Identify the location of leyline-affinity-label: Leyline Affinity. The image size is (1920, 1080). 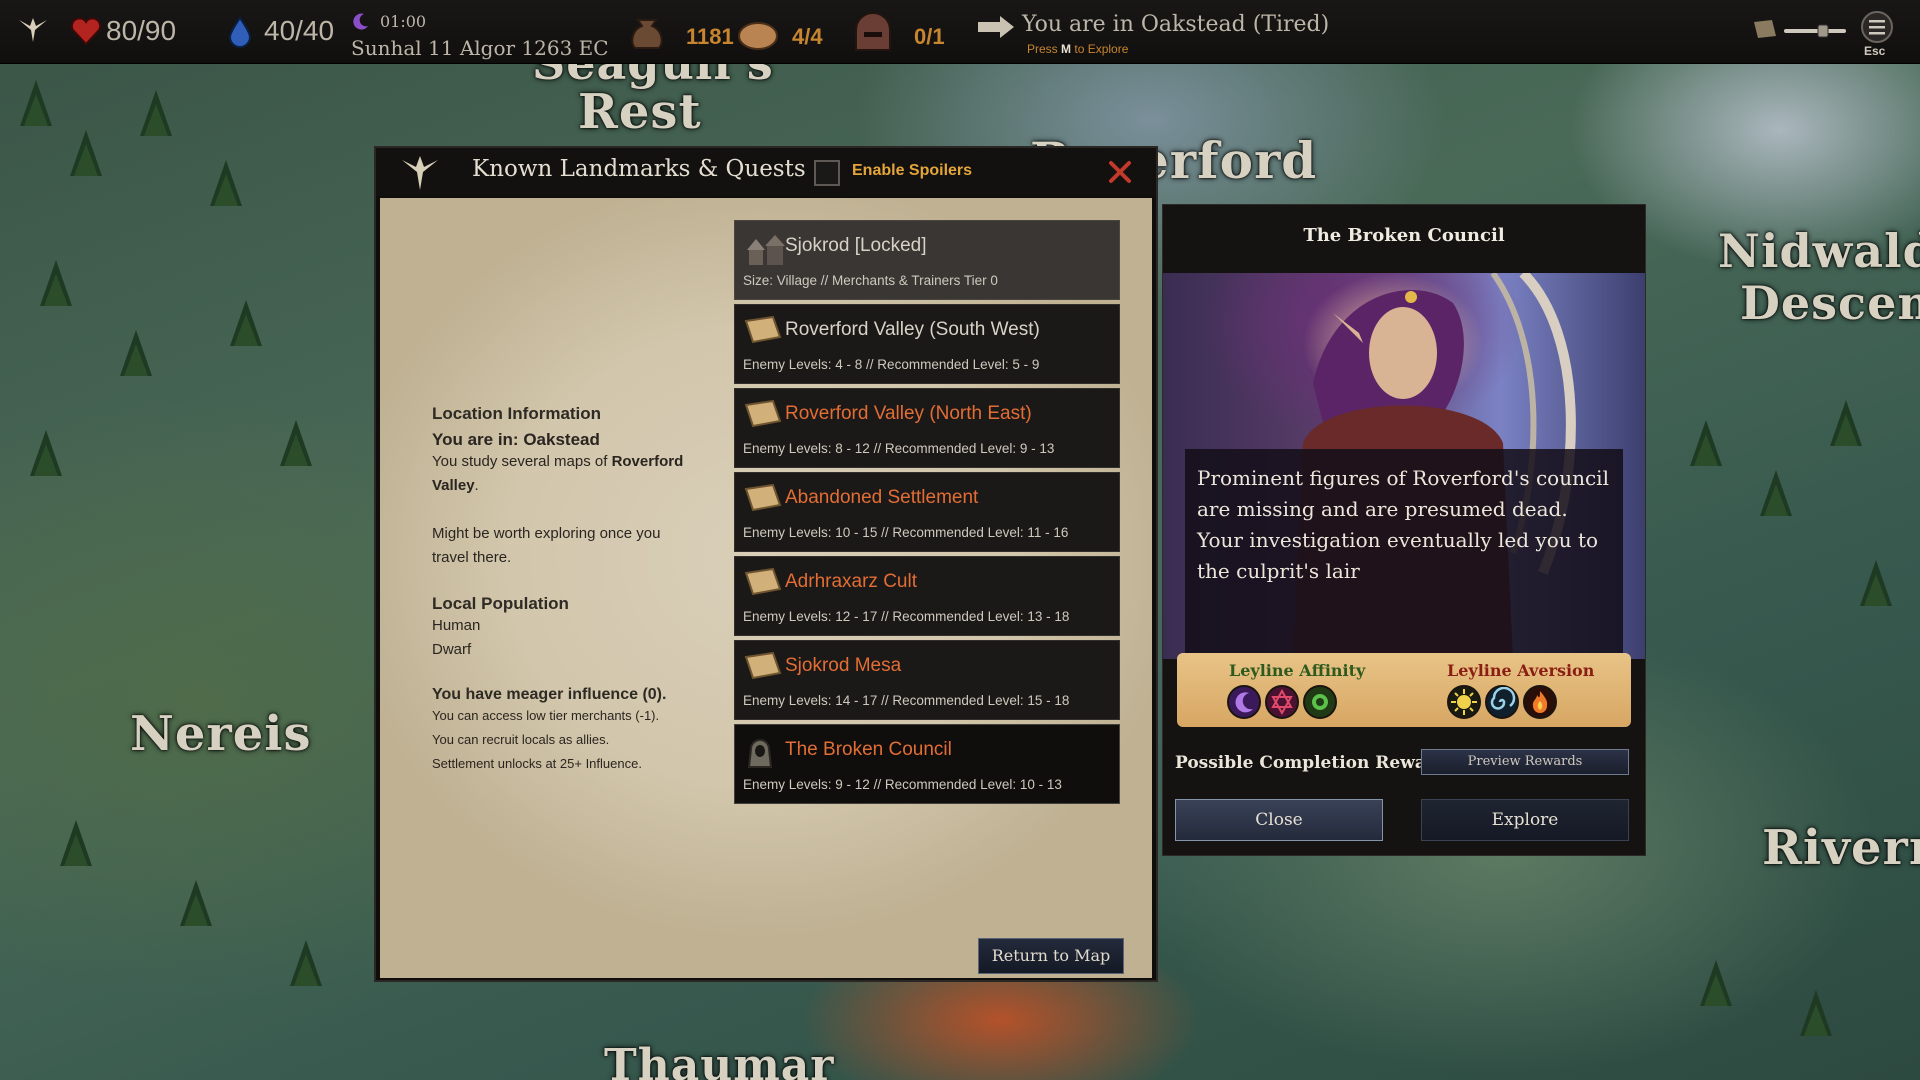
(1297, 670).